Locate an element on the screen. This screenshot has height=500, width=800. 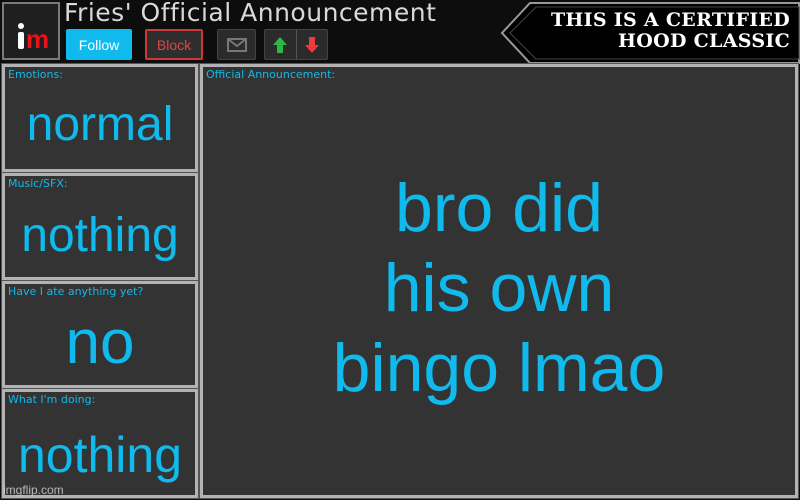
imgflip-watermark: imgflip.com is located at coordinates (33, 490).